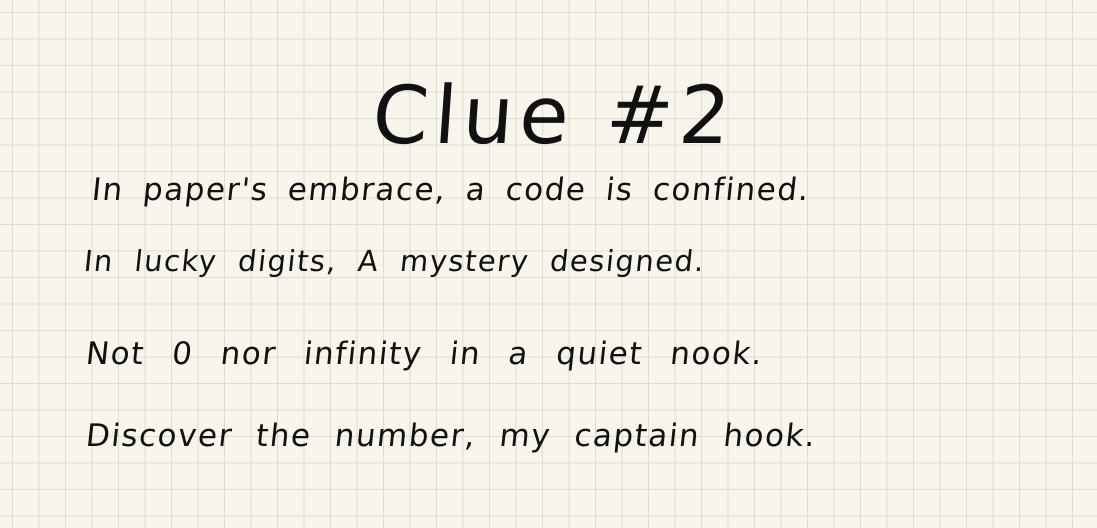 This screenshot has height=528, width=1097. Describe the element at coordinates (451, 436) in the screenshot. I see `poem-line-4: Discover the number, my captain hook.` at that location.